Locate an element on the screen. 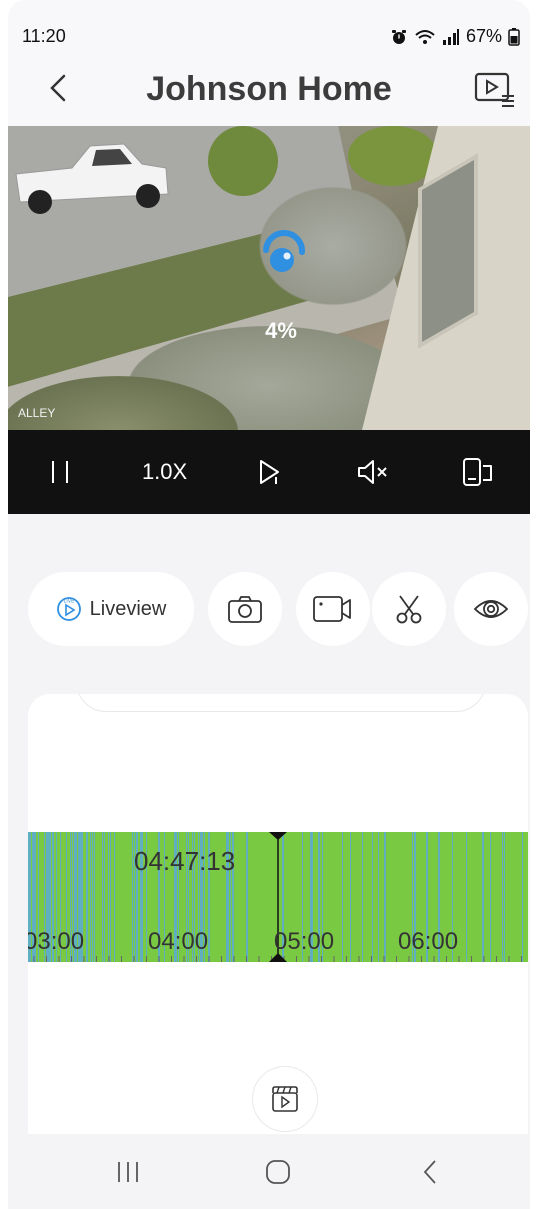 The width and height of the screenshot is (546, 1209). pause-button is located at coordinates (60, 472).